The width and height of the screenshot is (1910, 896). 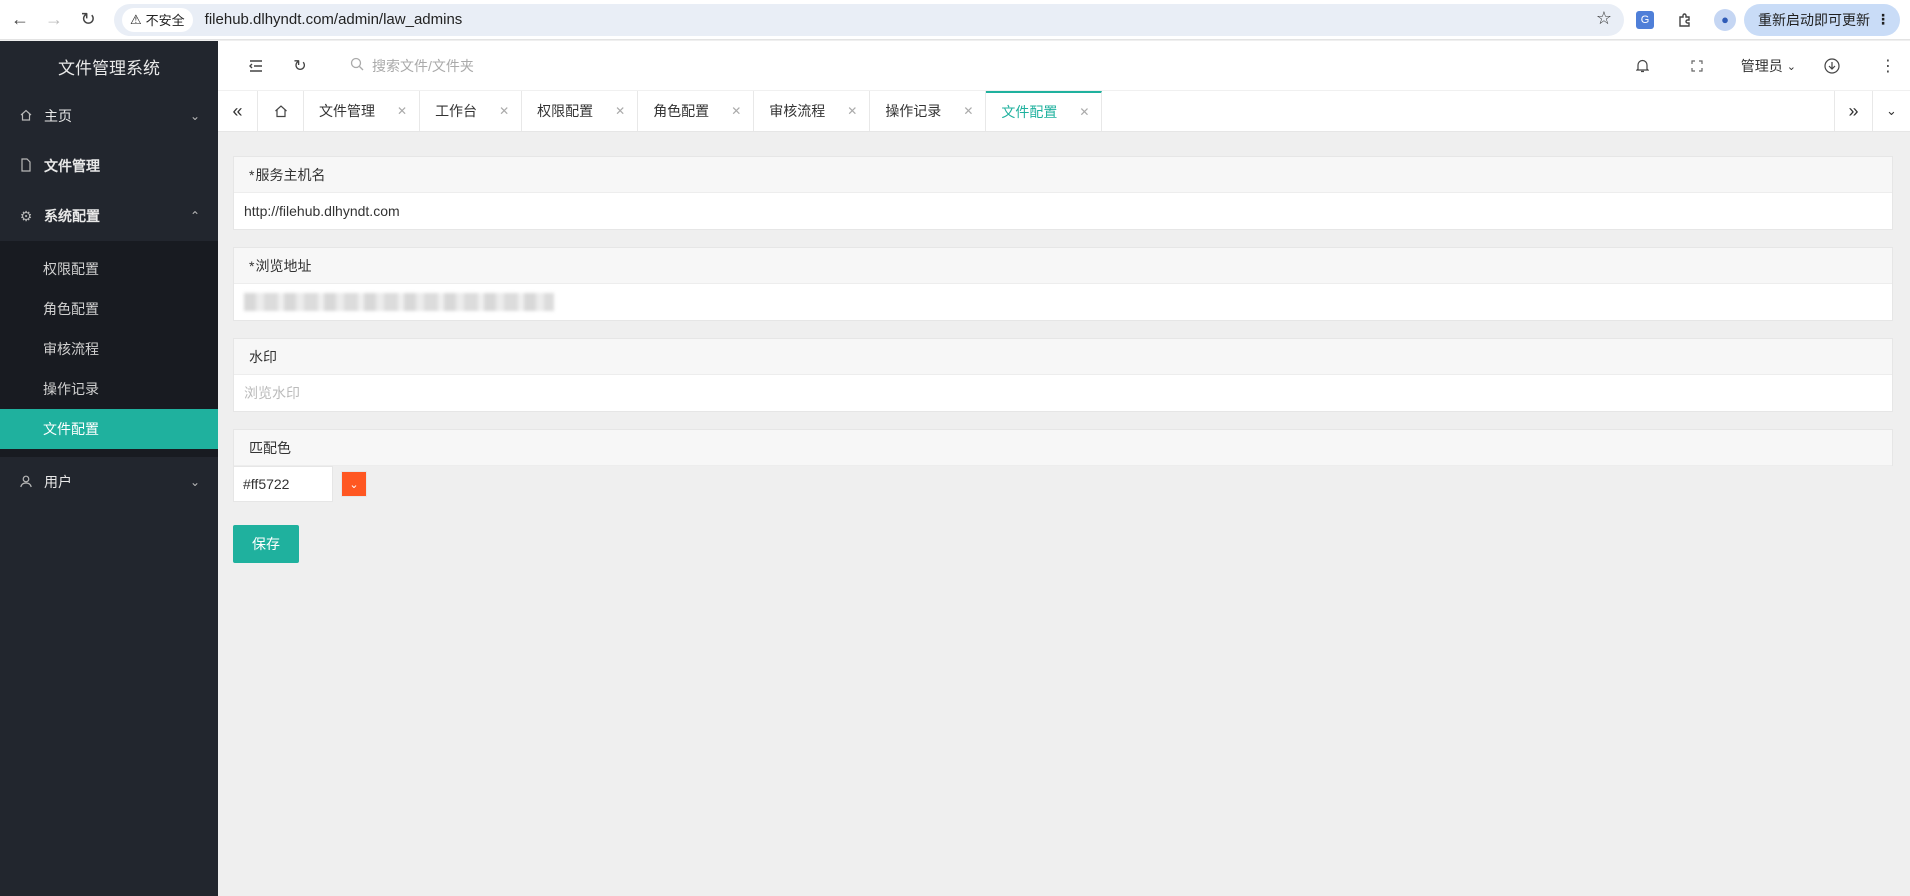 What do you see at coordinates (399, 302) in the screenshot?
I see `redacted-value` at bounding box center [399, 302].